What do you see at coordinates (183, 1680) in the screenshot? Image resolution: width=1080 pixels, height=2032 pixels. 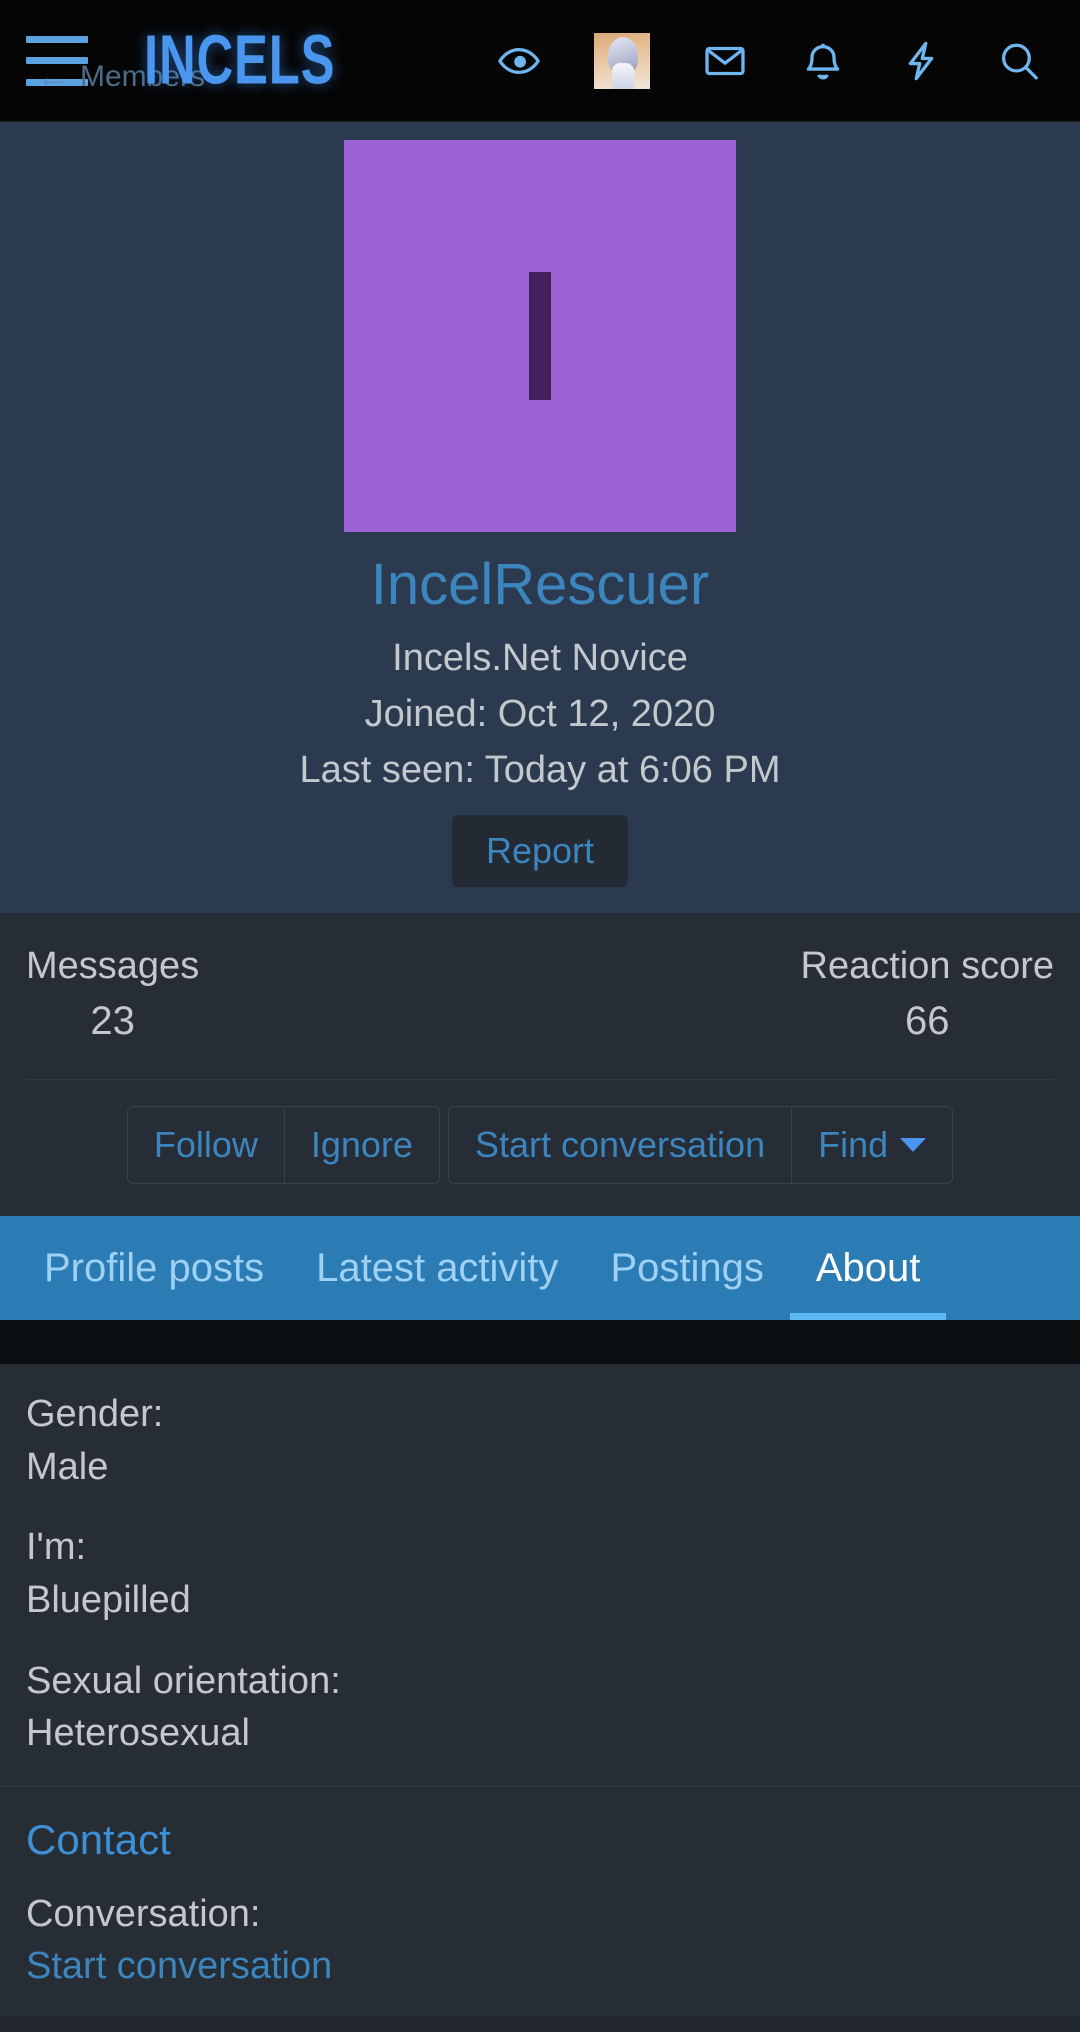 I see `about-label: Sexual orientation:` at bounding box center [183, 1680].